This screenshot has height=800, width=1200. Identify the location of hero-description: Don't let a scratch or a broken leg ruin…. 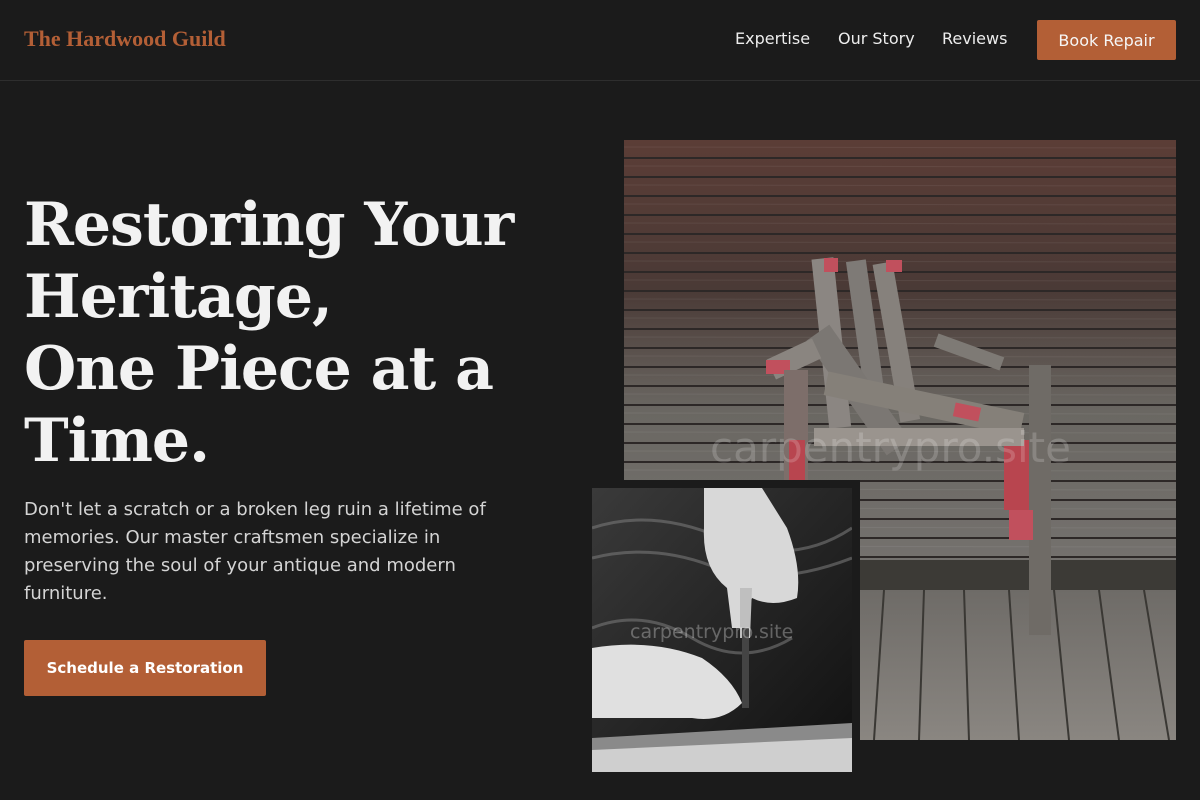
(255, 551).